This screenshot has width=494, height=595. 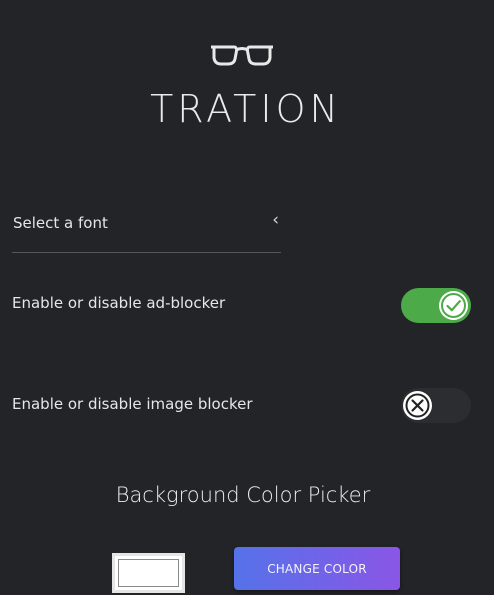 What do you see at coordinates (436, 405) in the screenshot?
I see `image-blocker-toggle` at bounding box center [436, 405].